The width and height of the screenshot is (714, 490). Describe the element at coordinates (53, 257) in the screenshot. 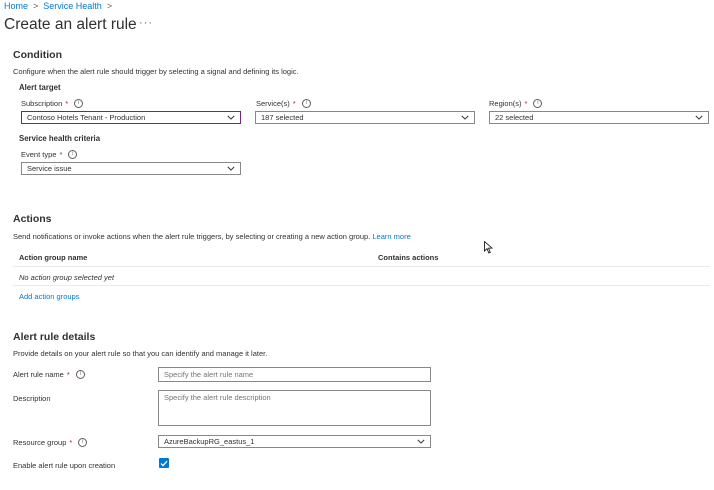

I see `column-header-action-group-name: Action group name` at that location.